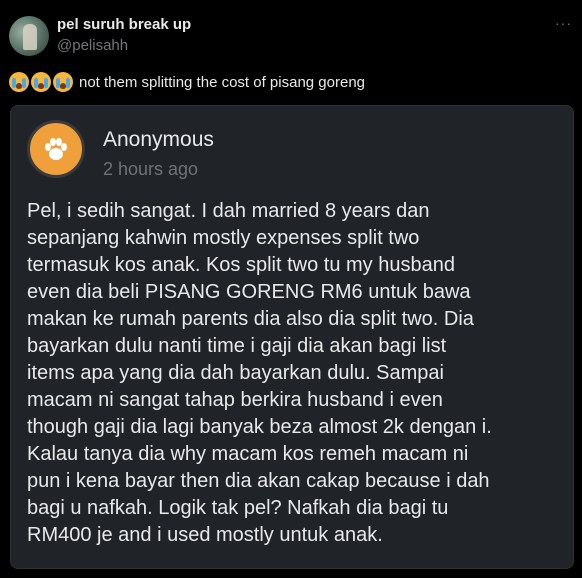 Image resolution: width=582 pixels, height=578 pixels. Describe the element at coordinates (29, 36) in the screenshot. I see `user-avatar` at that location.